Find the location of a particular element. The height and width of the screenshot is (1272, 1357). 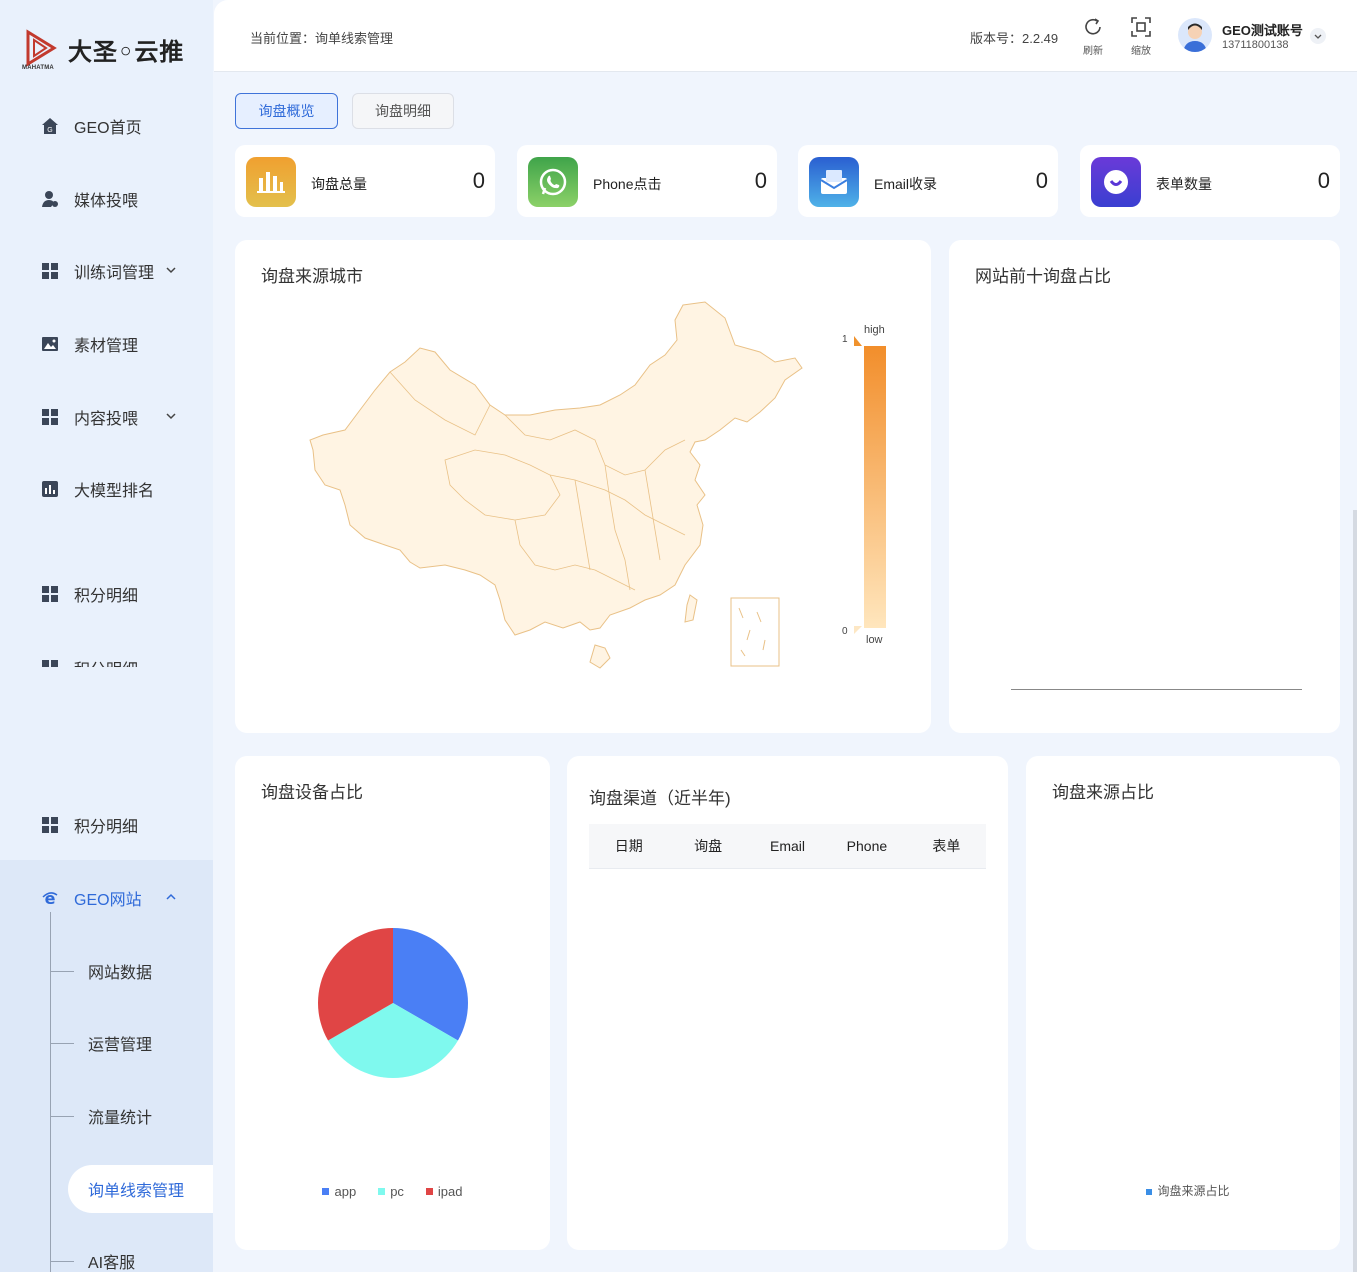

visualmap-high-label: high is located at coordinates (874, 330).